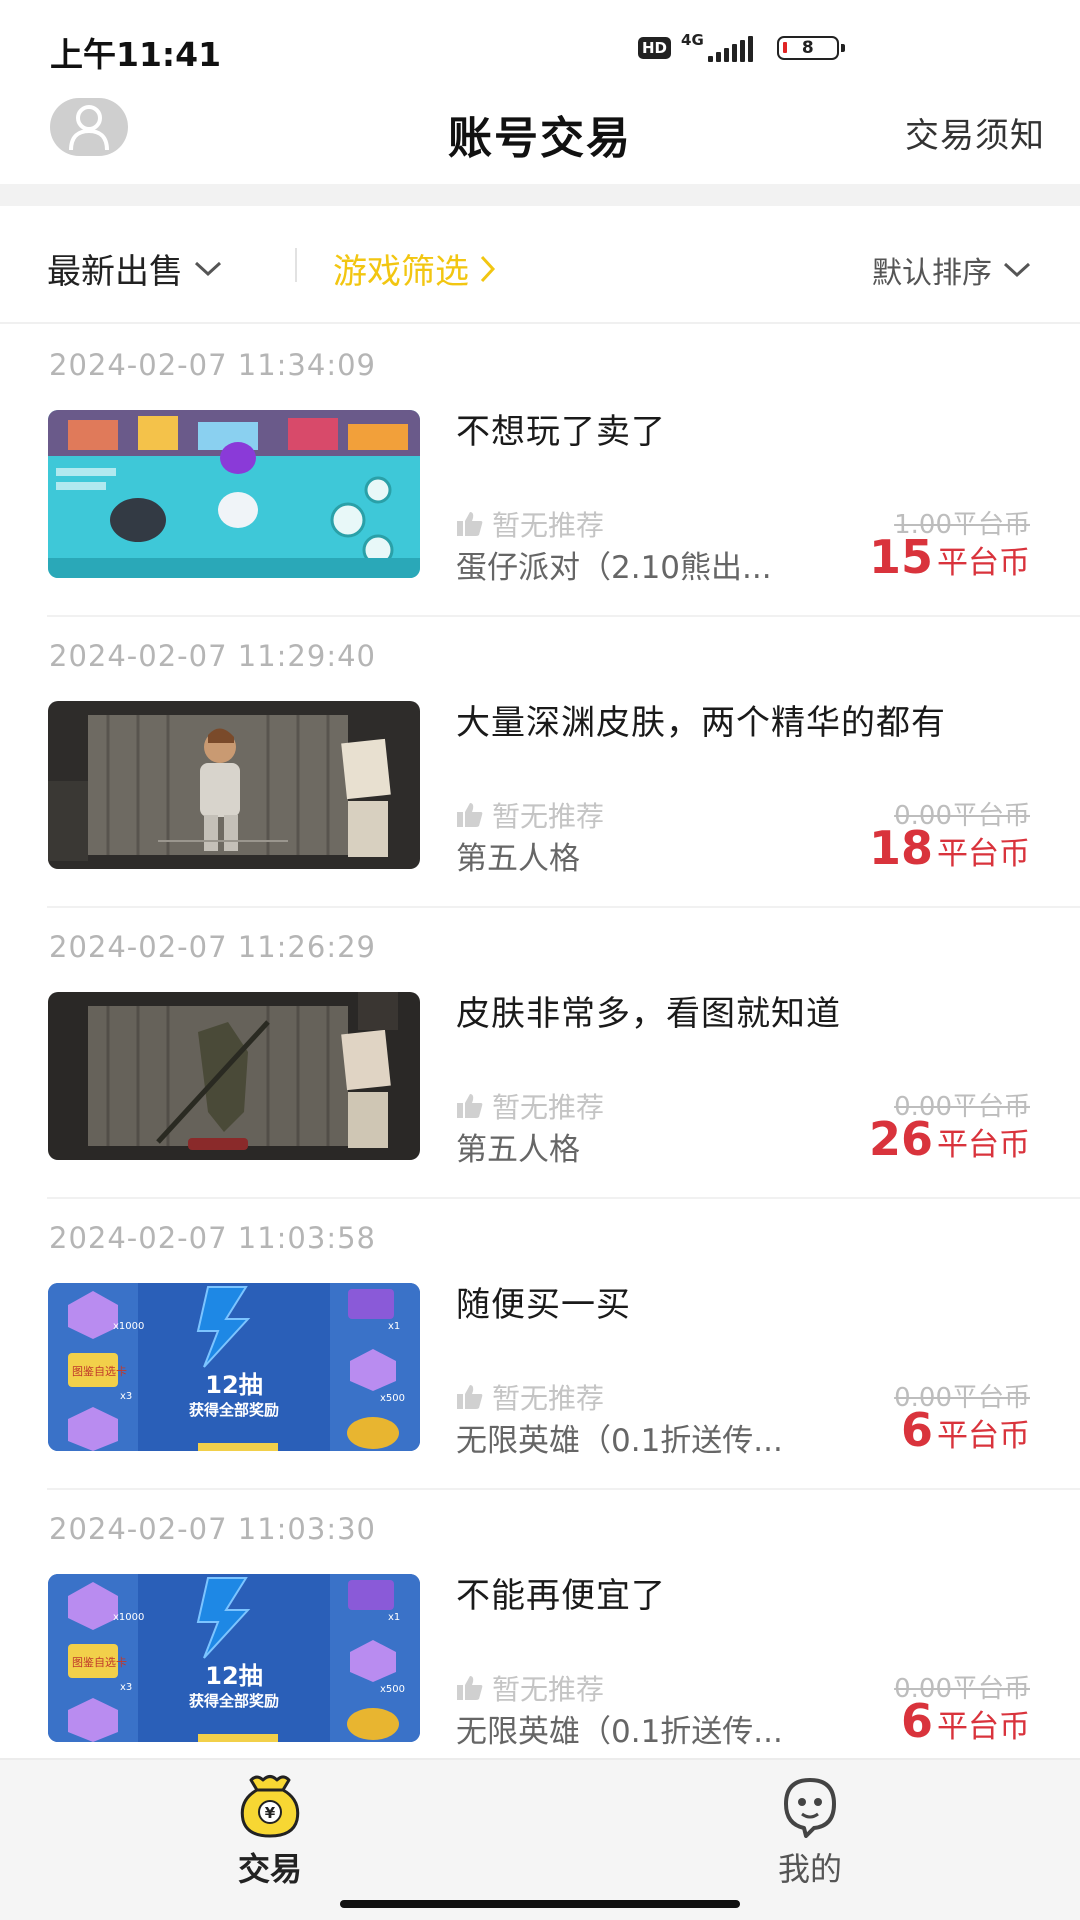 The image size is (1080, 1920). What do you see at coordinates (212, 1529) in the screenshot?
I see `listing-date: 2024-02-07 11:03:30` at bounding box center [212, 1529].